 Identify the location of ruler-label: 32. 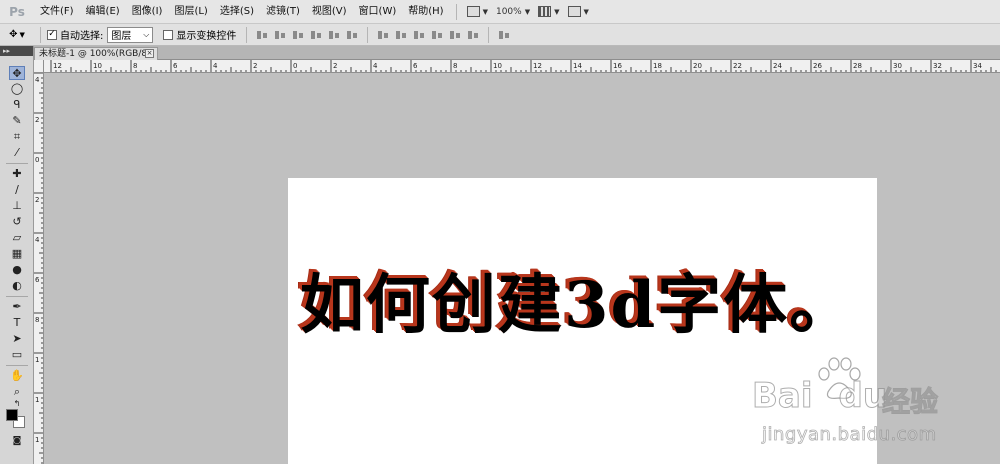
(937, 66).